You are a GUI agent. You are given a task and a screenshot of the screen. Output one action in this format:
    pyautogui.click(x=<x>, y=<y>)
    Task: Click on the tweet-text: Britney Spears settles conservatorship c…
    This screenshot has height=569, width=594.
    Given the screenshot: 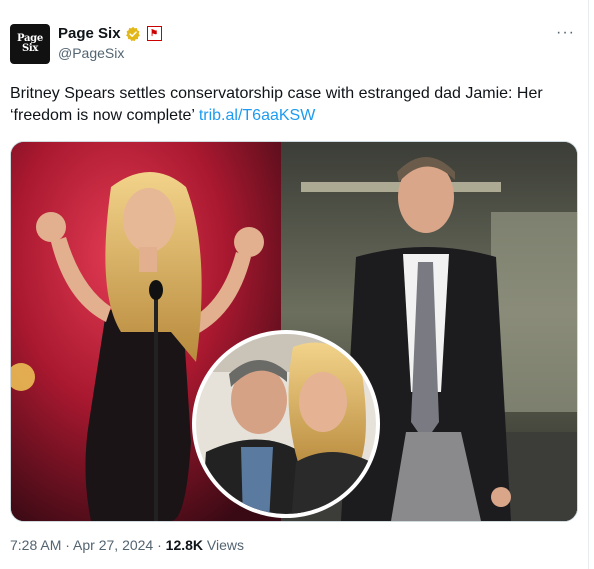 What is the action you would take?
    pyautogui.click(x=295, y=105)
    